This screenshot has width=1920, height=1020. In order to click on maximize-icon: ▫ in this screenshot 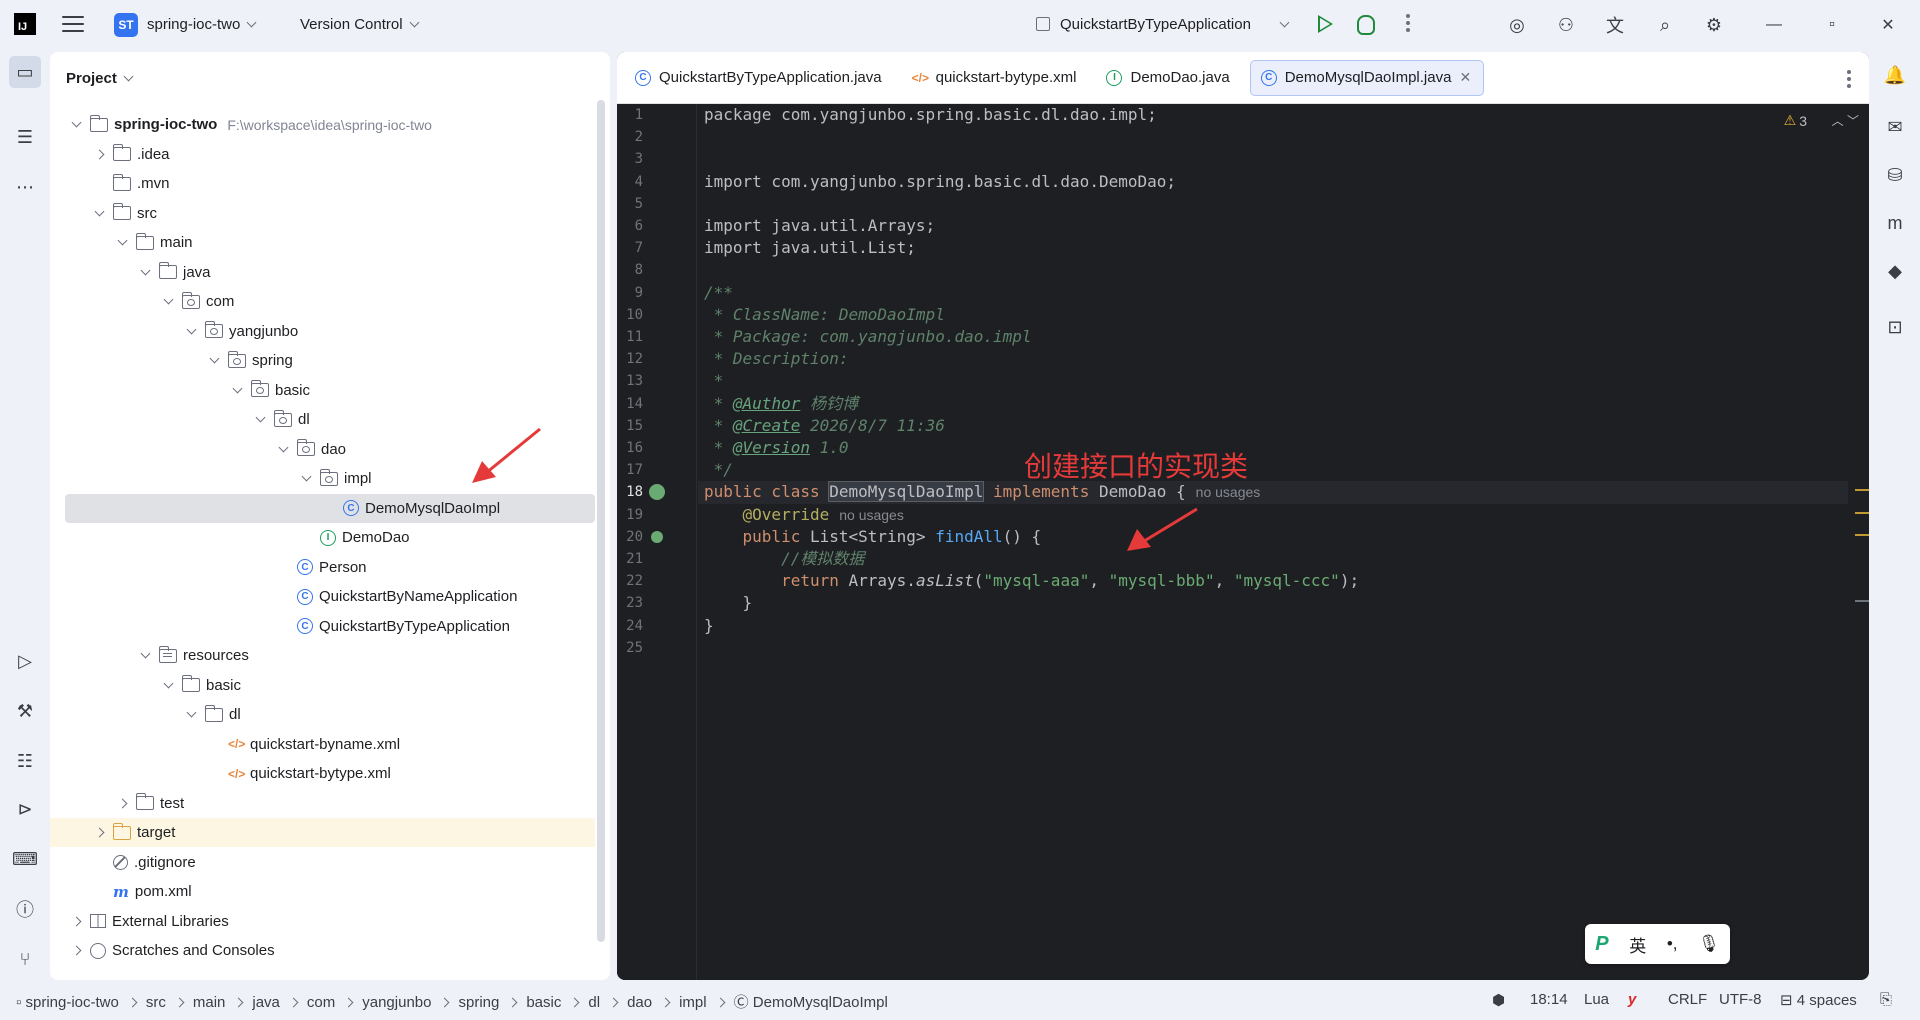, I will do `click(1832, 25)`.